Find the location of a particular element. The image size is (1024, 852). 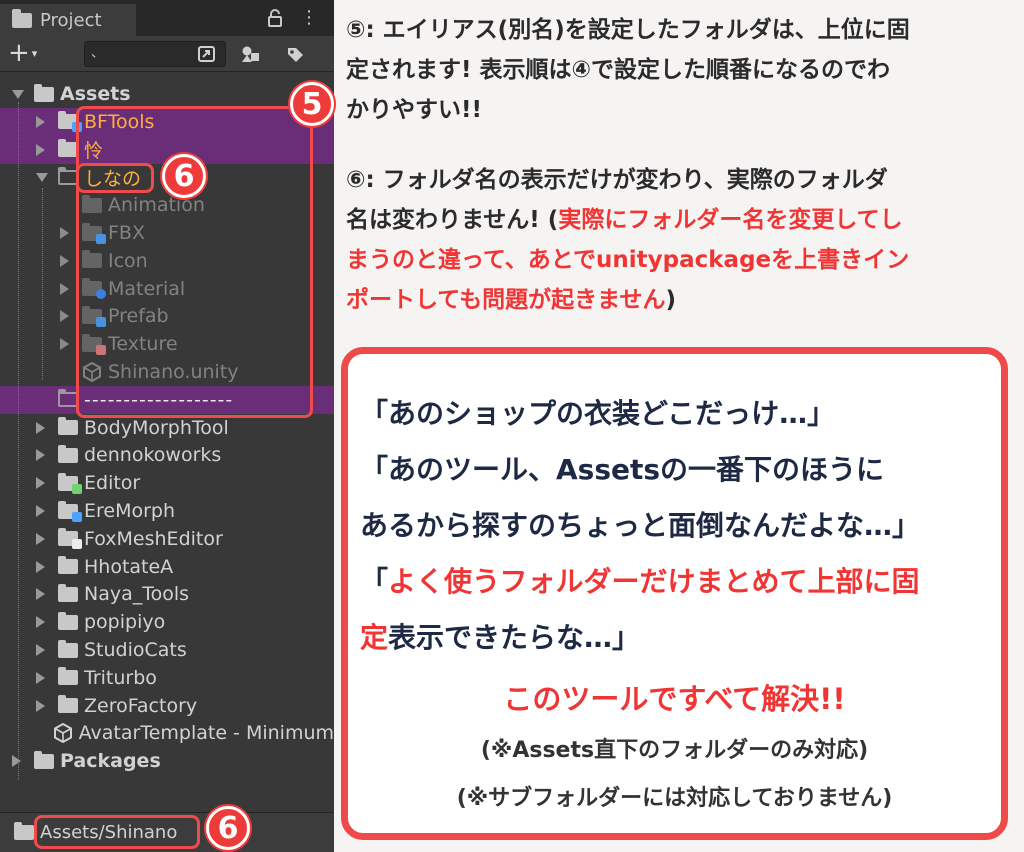

tag-icon is located at coordinates (295, 54).